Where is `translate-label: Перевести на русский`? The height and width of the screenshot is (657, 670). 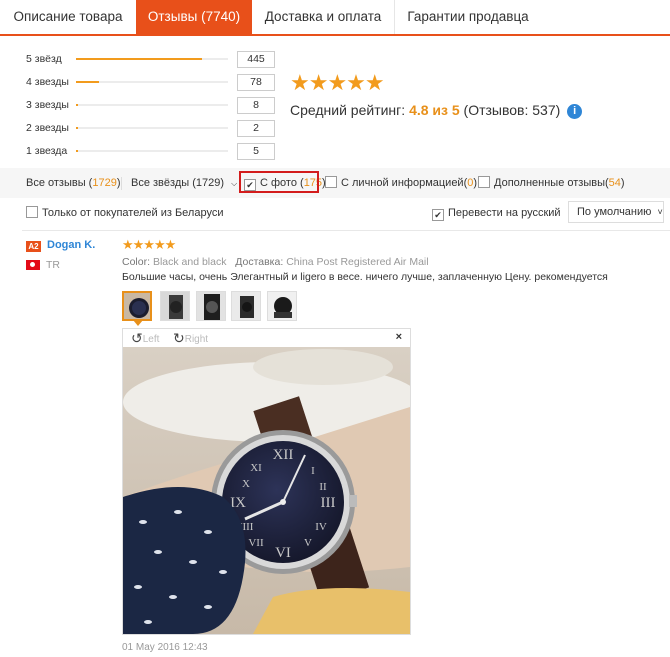
translate-label: Перевести на русский is located at coordinates (504, 213).